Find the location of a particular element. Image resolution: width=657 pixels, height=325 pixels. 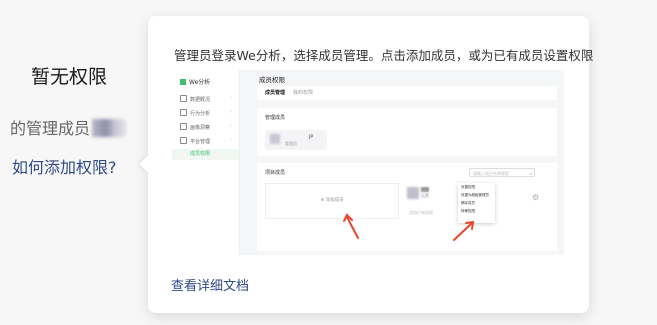

how-to-add-permission-link: 如何添加权限? is located at coordinates (64, 166).